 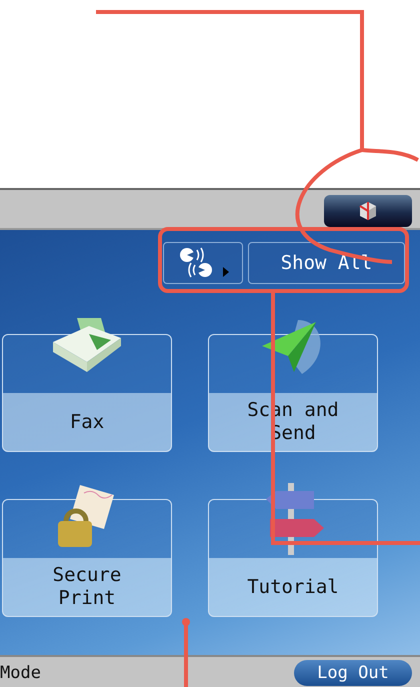 What do you see at coordinates (87, 393) in the screenshot?
I see `function-button: Fax` at bounding box center [87, 393].